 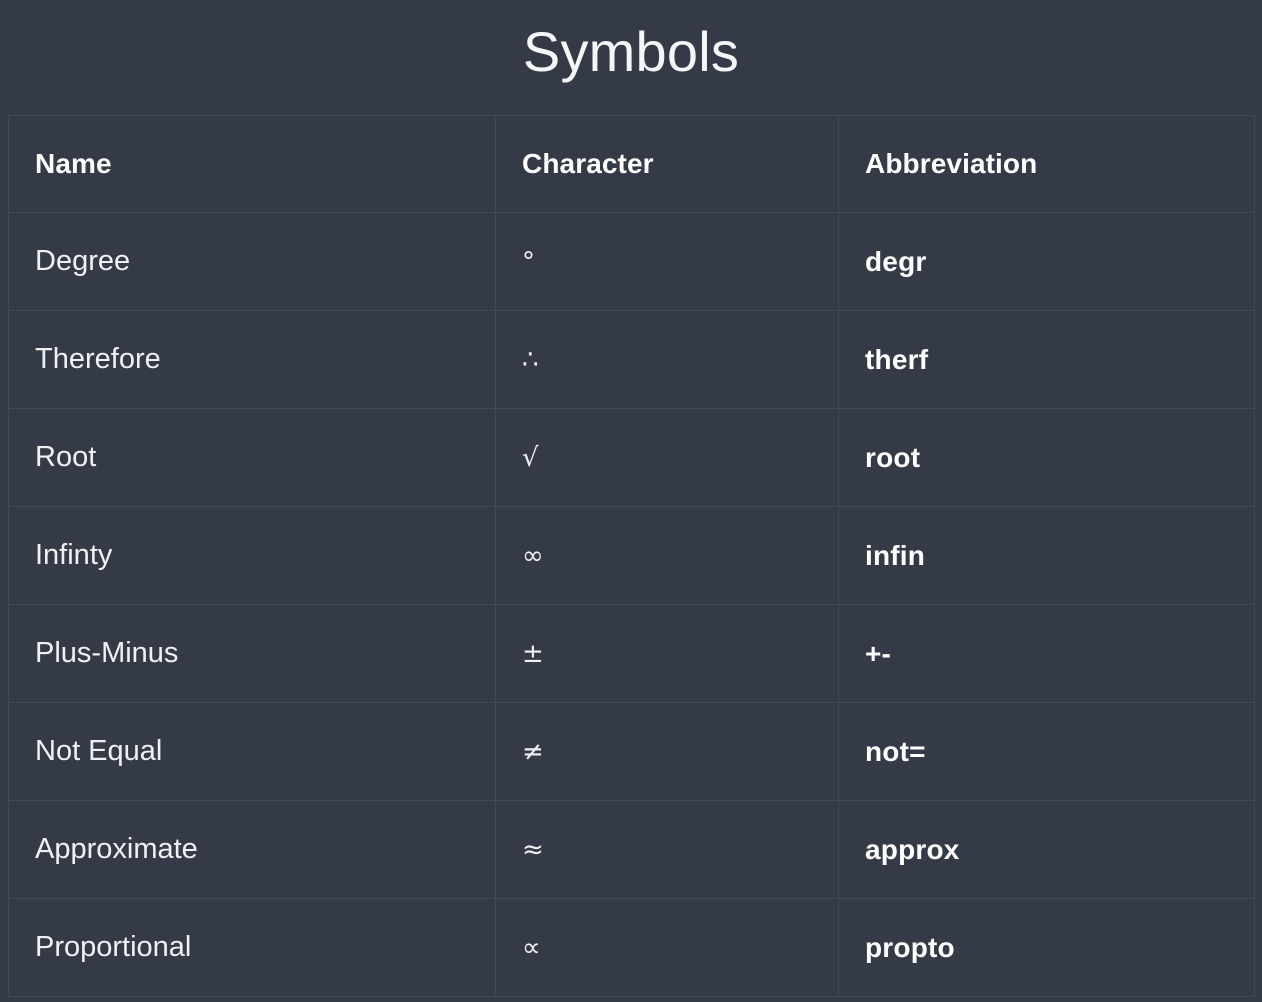 What do you see at coordinates (1046, 653) in the screenshot?
I see `cell-symbol-abbreviation: +-` at bounding box center [1046, 653].